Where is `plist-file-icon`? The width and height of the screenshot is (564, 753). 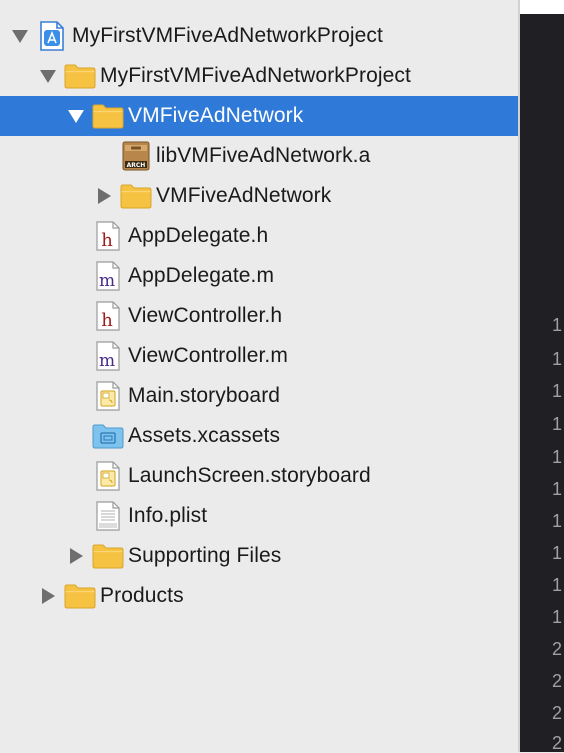
plist-file-icon is located at coordinates (108, 516).